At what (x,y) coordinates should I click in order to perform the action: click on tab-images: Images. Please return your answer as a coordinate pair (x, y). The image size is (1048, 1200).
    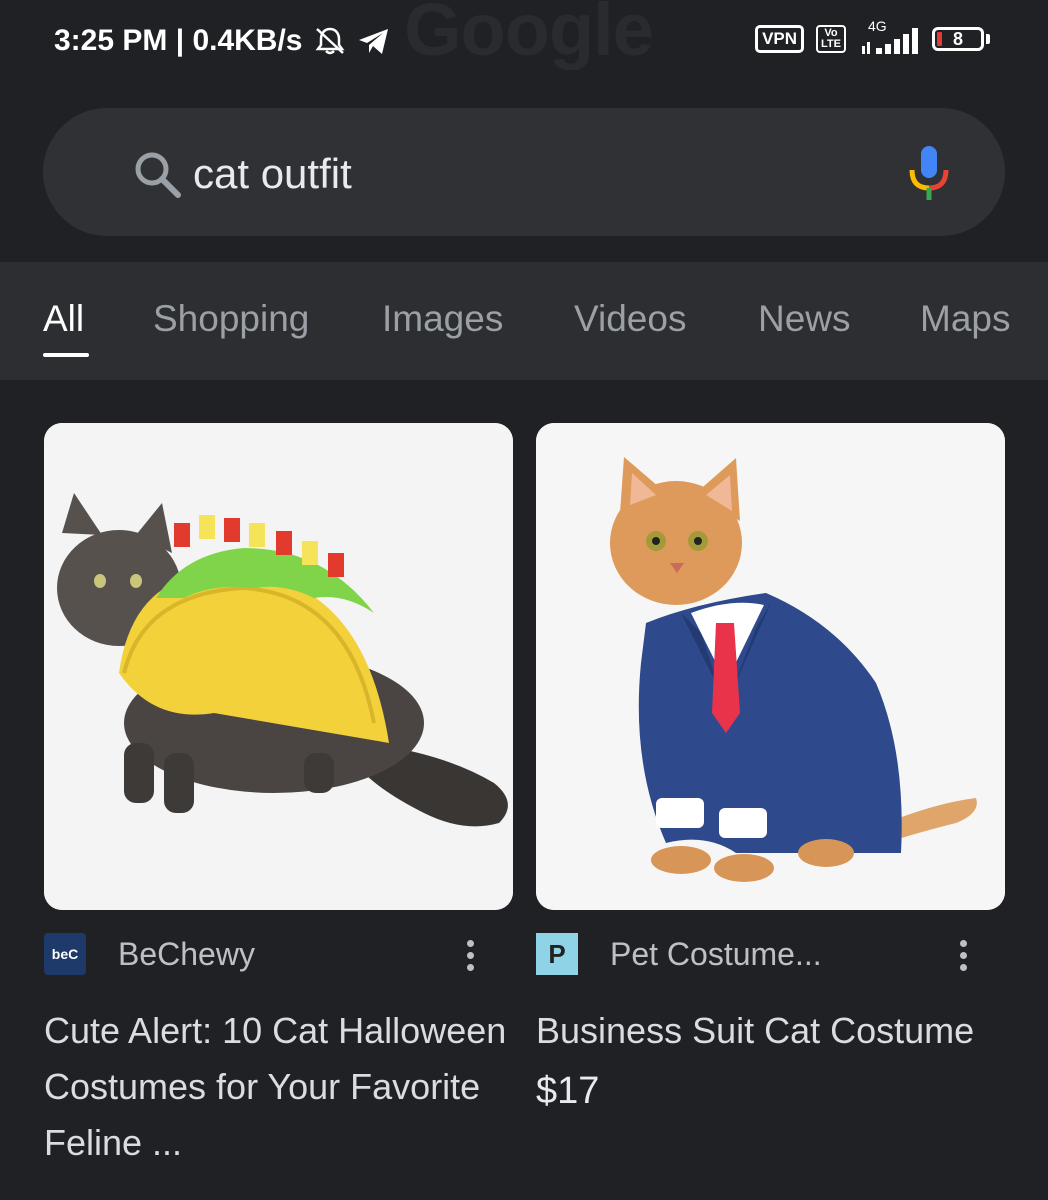
    Looking at the image, I should click on (442, 319).